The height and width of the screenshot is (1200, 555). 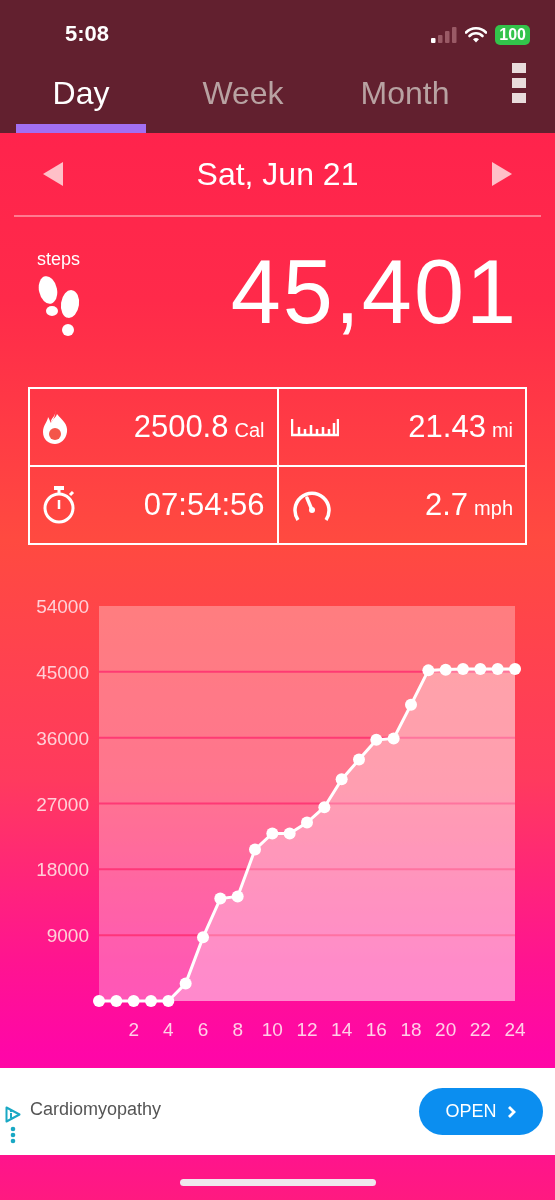 What do you see at coordinates (53, 174) in the screenshot?
I see `previous-day-button` at bounding box center [53, 174].